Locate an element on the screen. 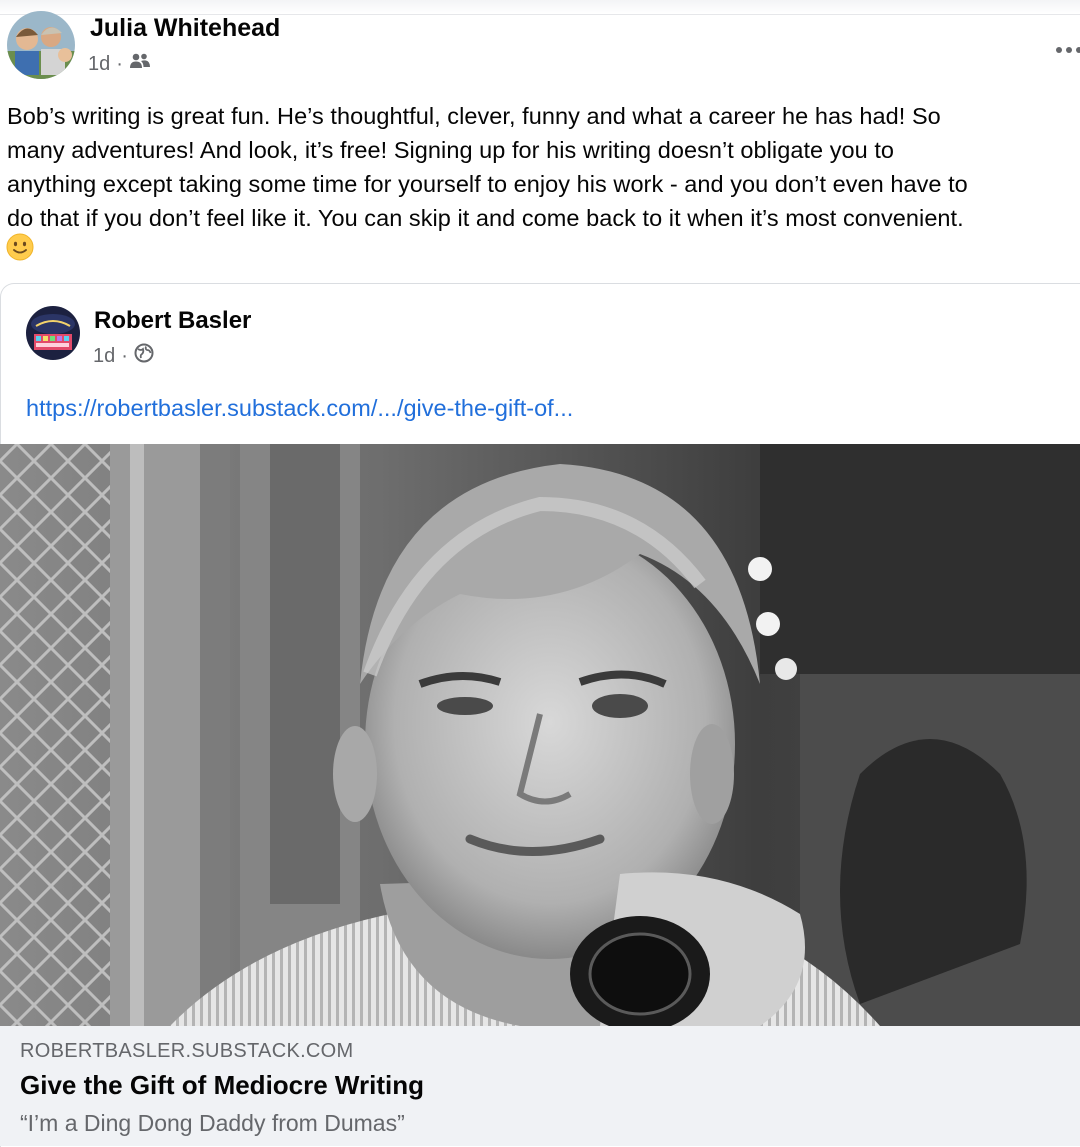 This screenshot has height=1147, width=1080. post-author-name: Julia Whitehead is located at coordinates (185, 28).